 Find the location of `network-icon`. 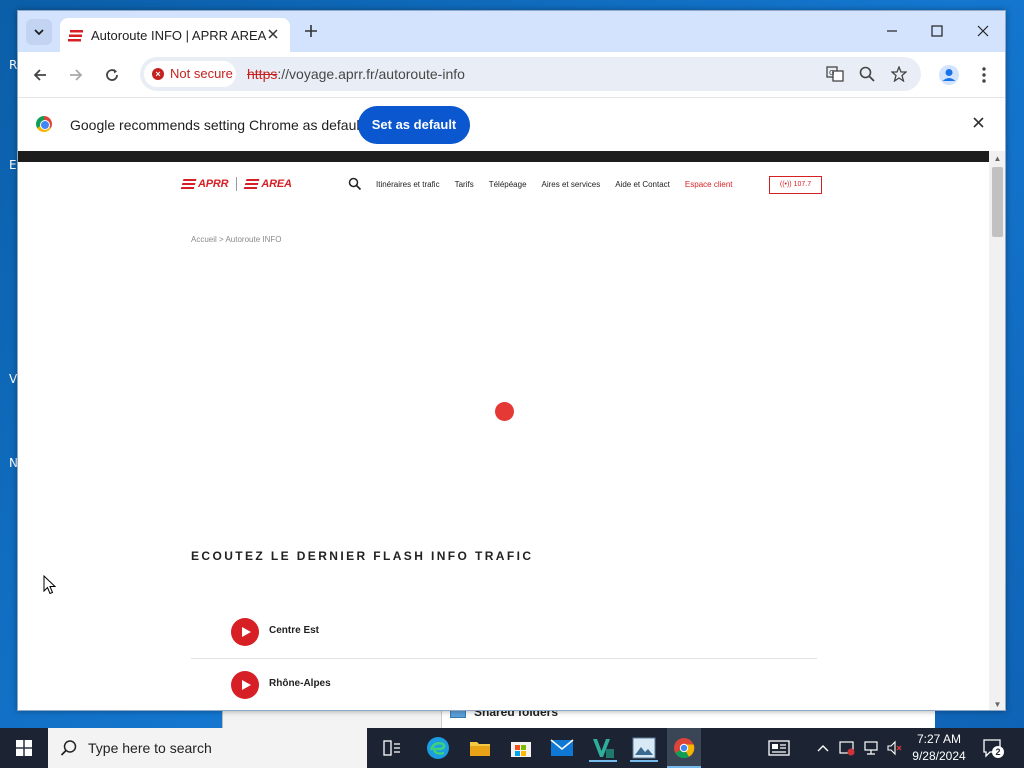

network-icon is located at coordinates (871, 748).